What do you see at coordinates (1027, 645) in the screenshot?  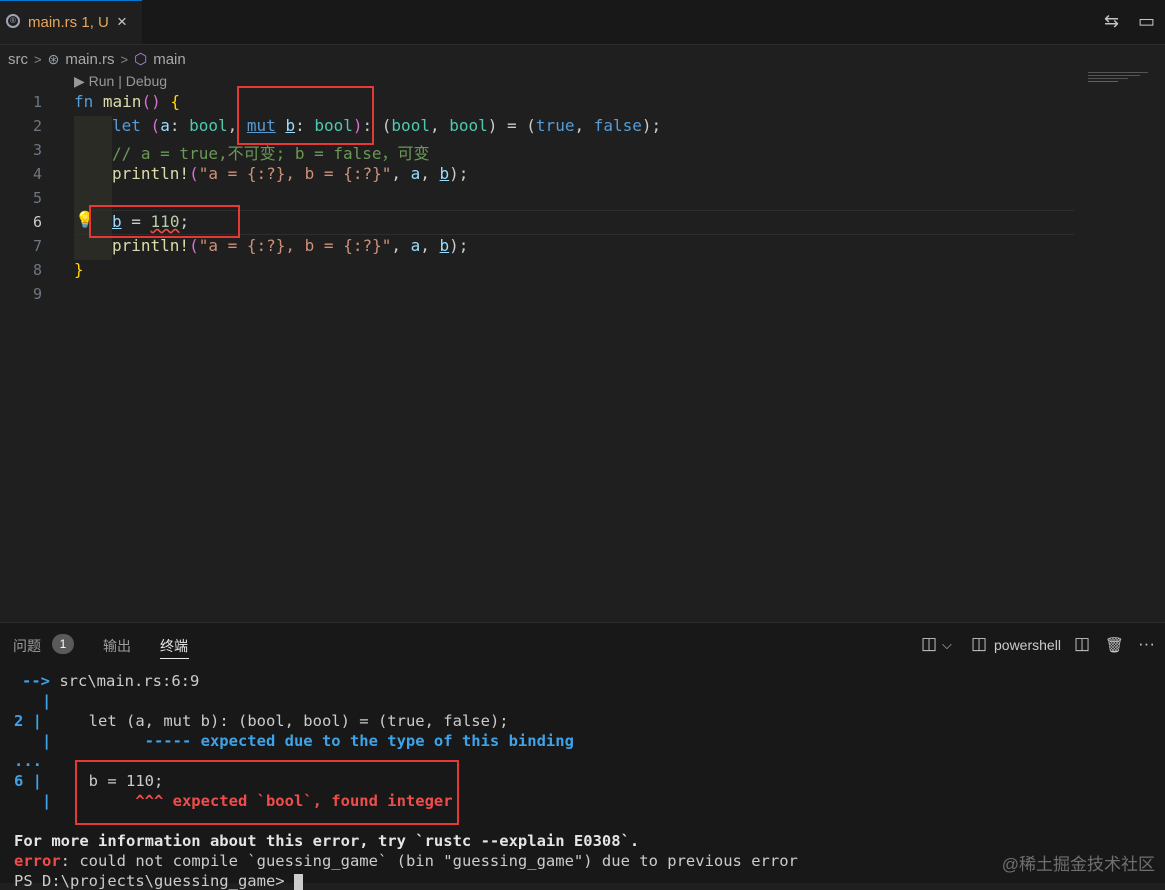 I see `terminal-shell-label: powershell` at bounding box center [1027, 645].